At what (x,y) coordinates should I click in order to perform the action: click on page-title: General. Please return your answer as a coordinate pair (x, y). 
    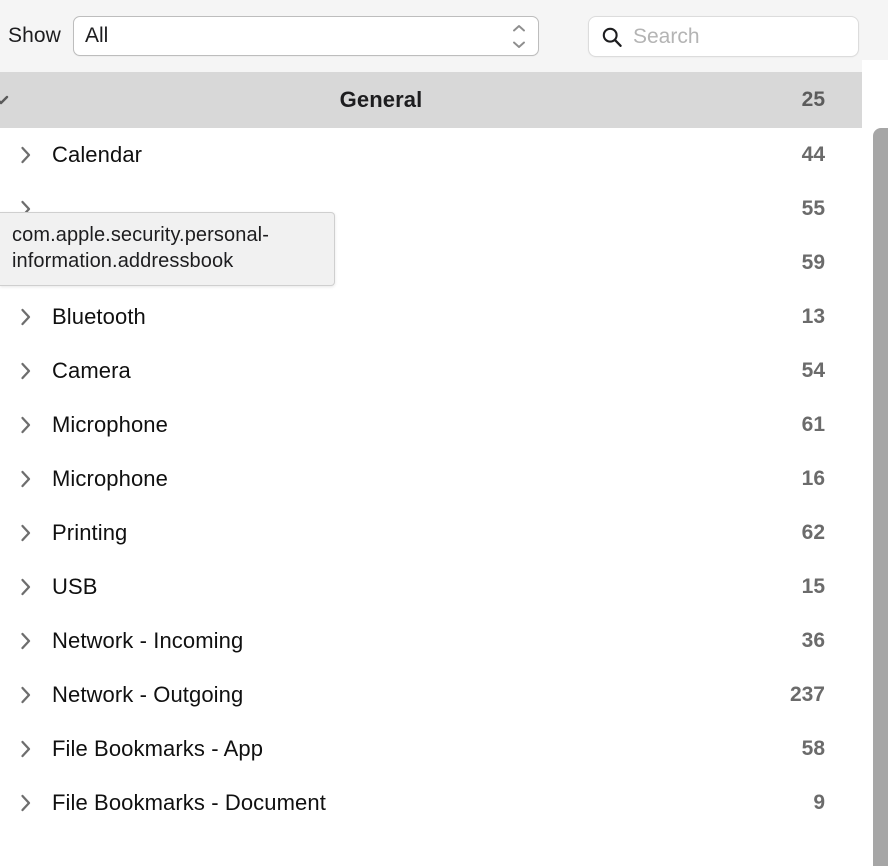
    Looking at the image, I should click on (381, 99).